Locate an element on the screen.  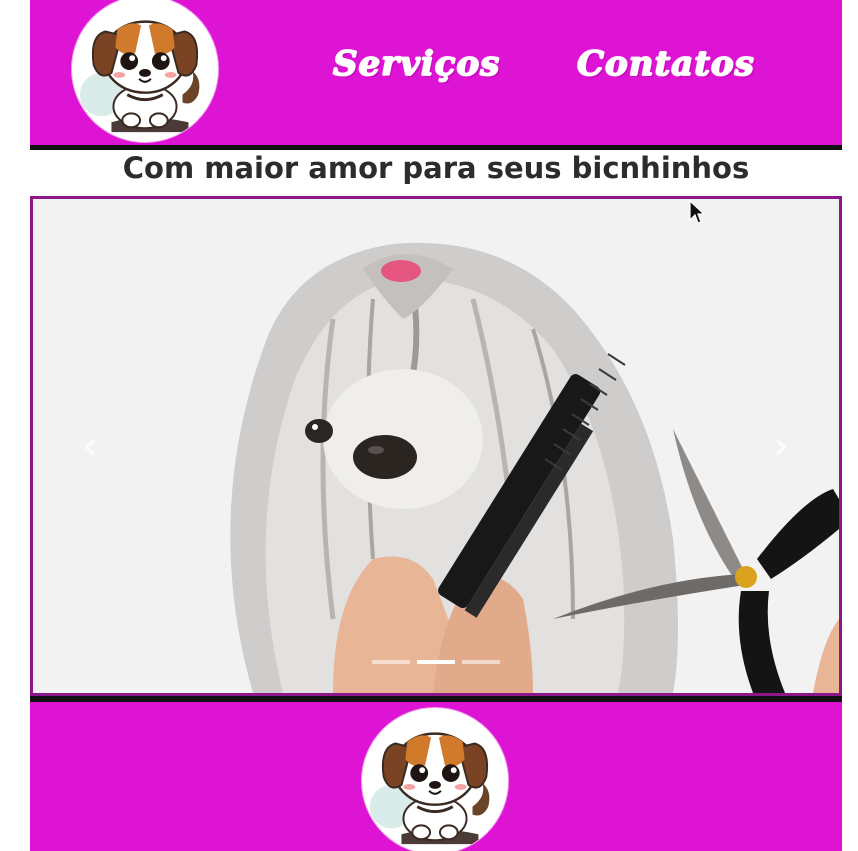
nav-link-servicos: Serviços is located at coordinates (416, 63).